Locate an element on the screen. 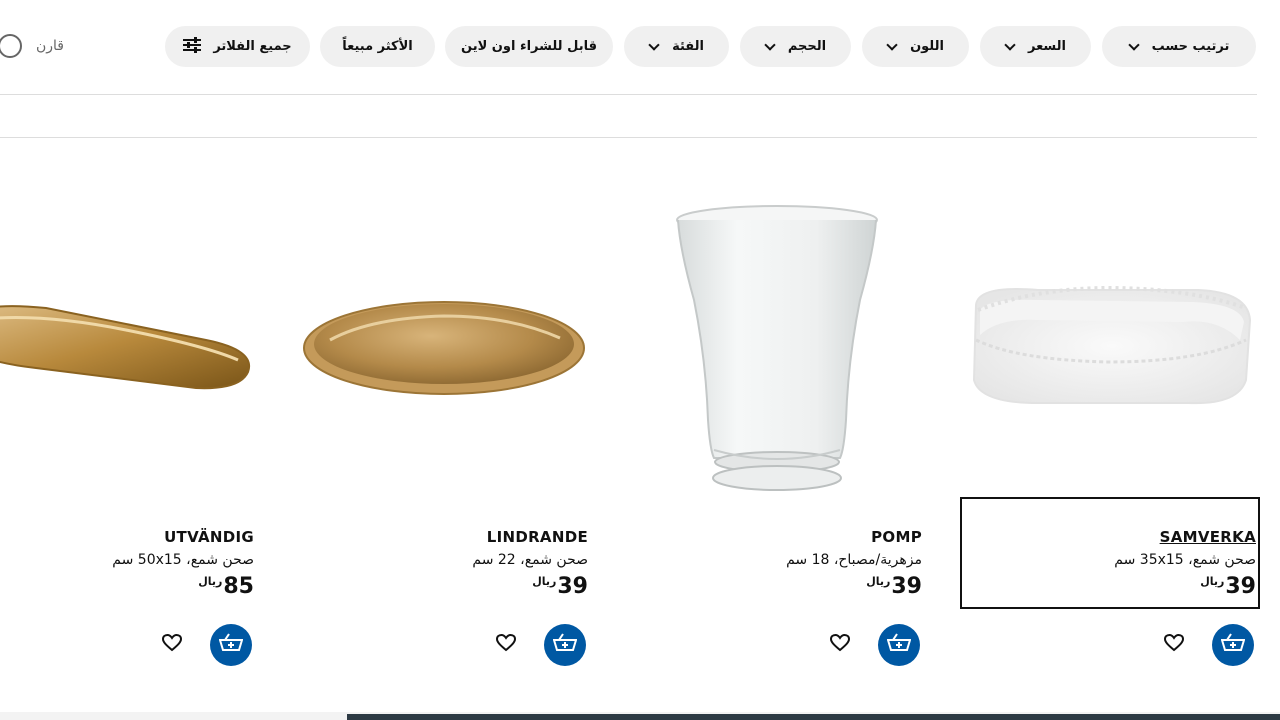 The width and height of the screenshot is (1280, 720). online-filter-button: قابل للشراء اون لاين is located at coordinates (529, 46).